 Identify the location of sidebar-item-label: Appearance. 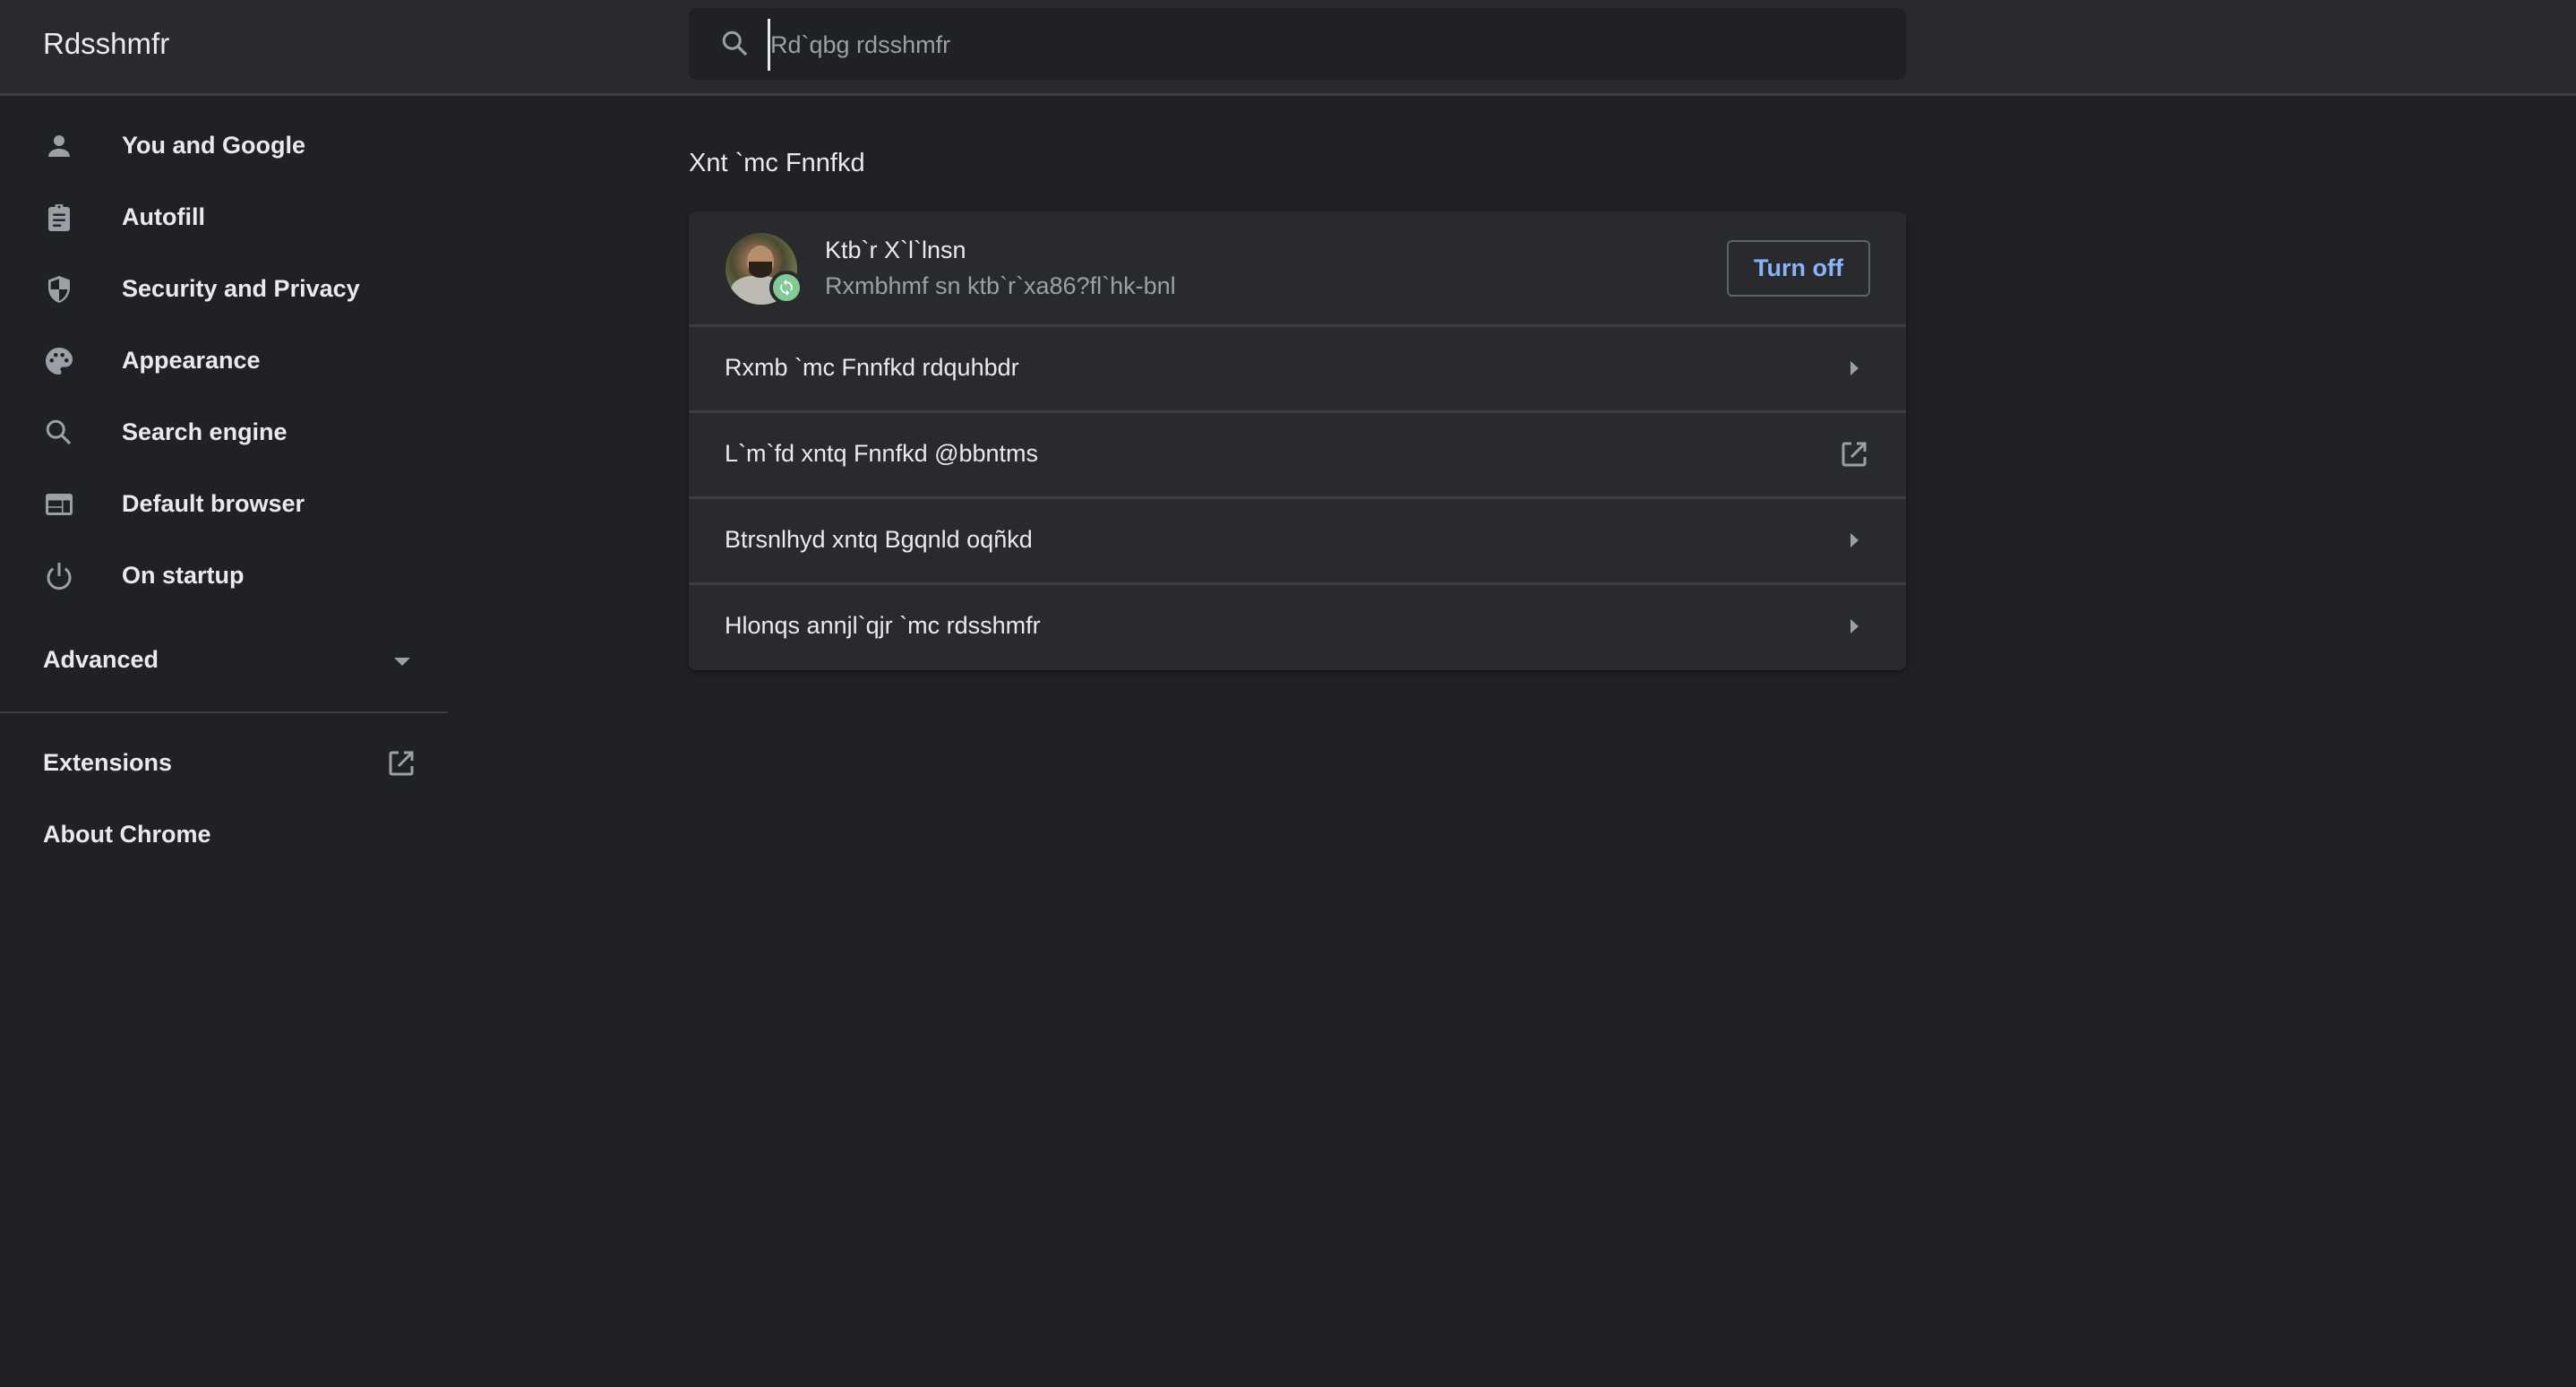
(191, 360).